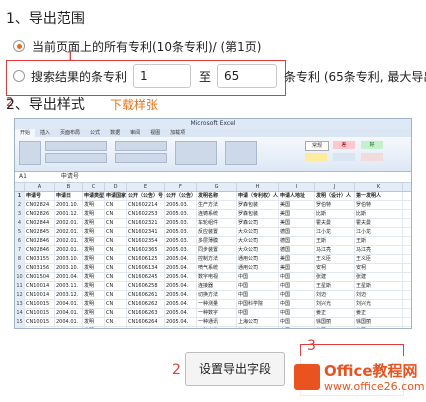  Describe the element at coordinates (217, 286) in the screenshot. I see `table-cell: 连接器` at that location.